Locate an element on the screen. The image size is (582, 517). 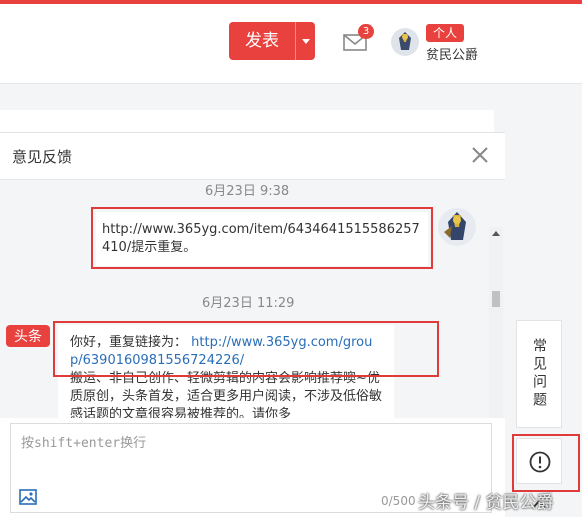
mail-unread-badge: 3 is located at coordinates (366, 31).